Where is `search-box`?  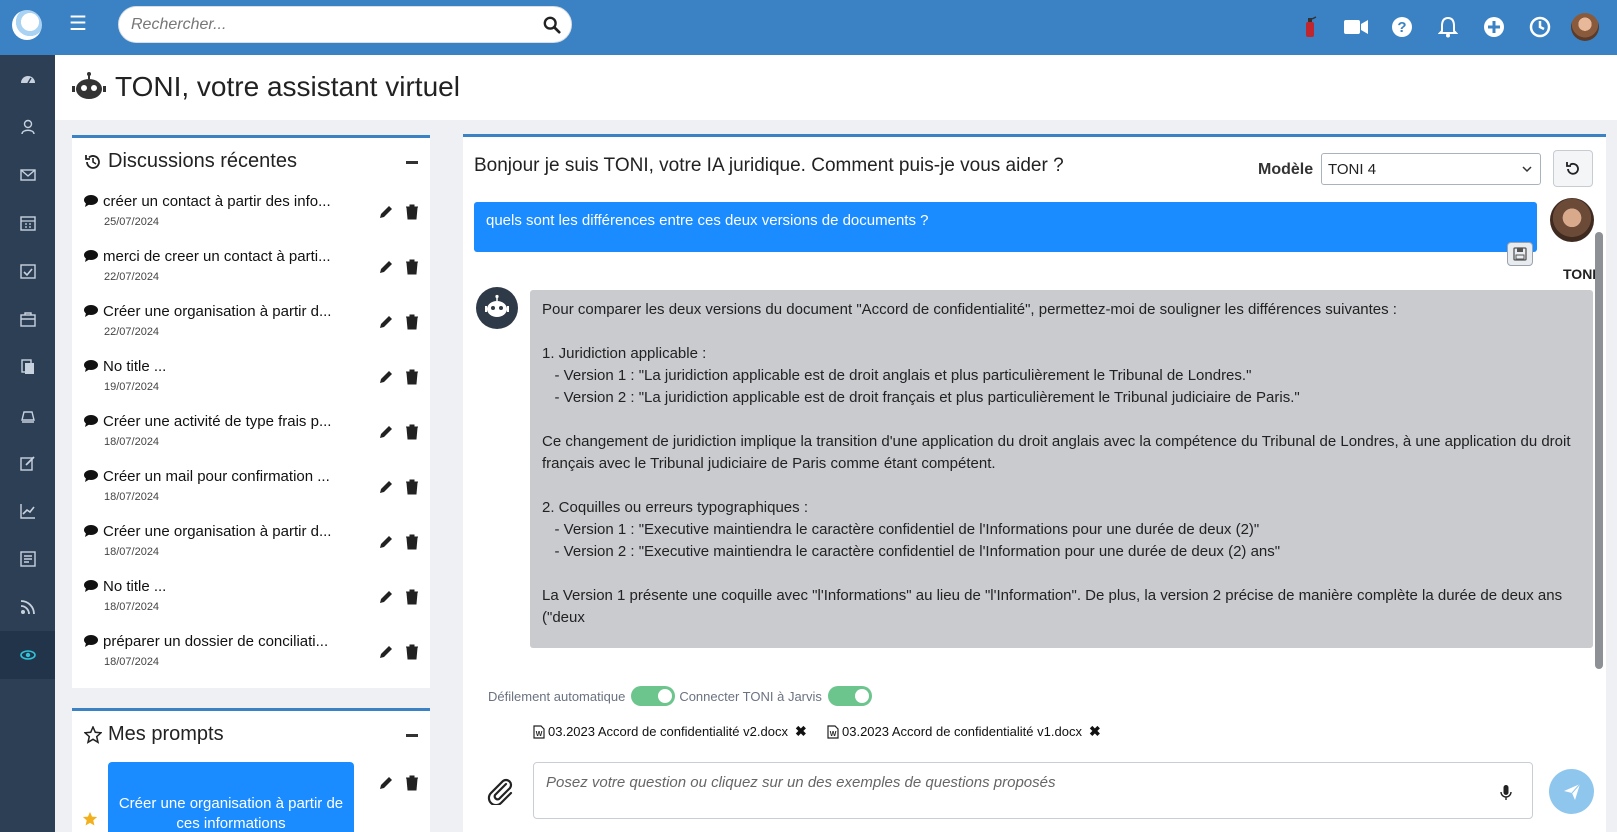 search-box is located at coordinates (345, 24).